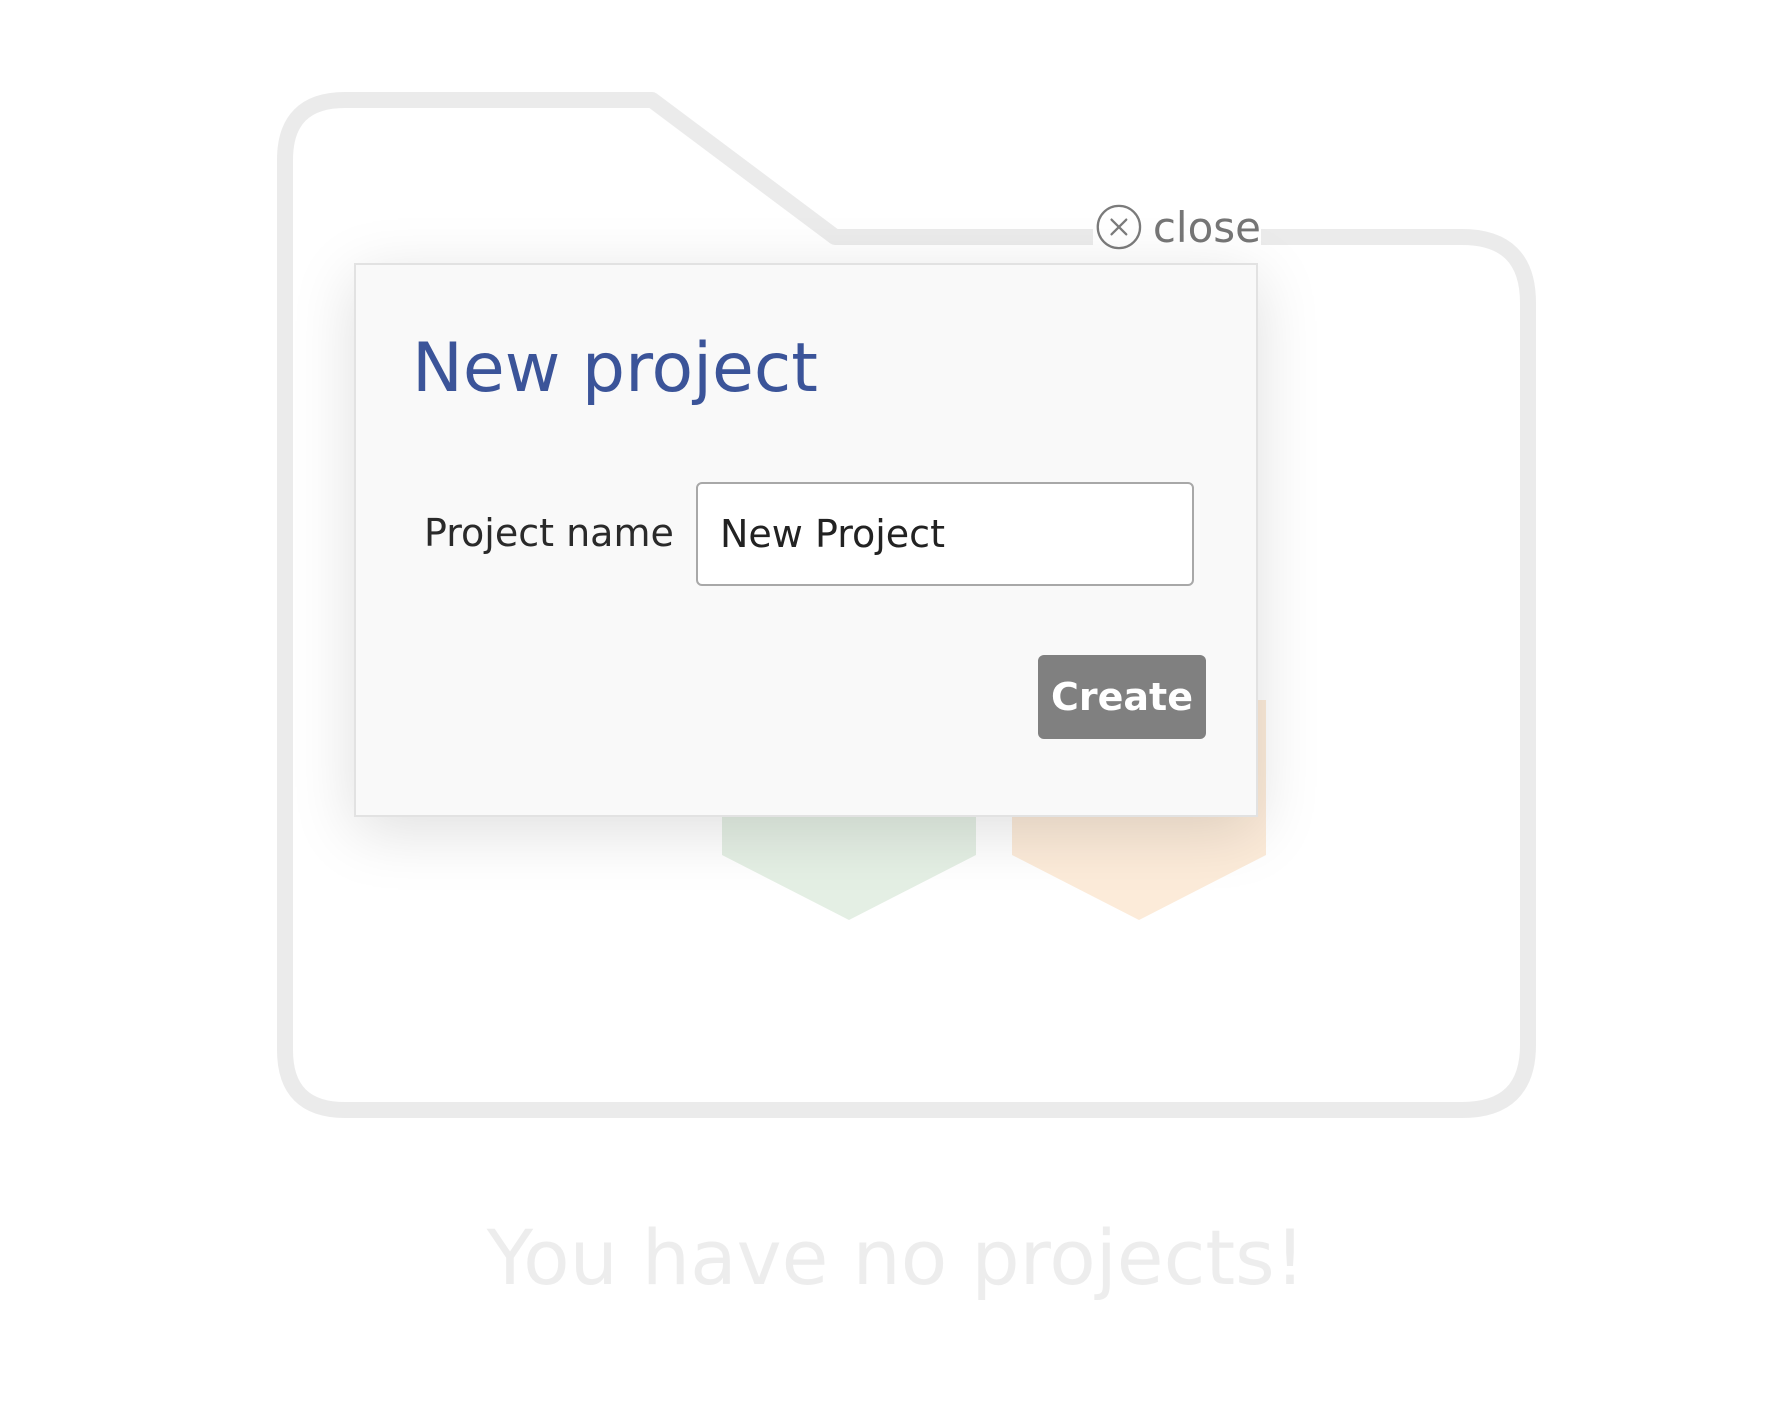 Image resolution: width=1792 pixels, height=1410 pixels. I want to click on dialog-title: New project, so click(615, 368).